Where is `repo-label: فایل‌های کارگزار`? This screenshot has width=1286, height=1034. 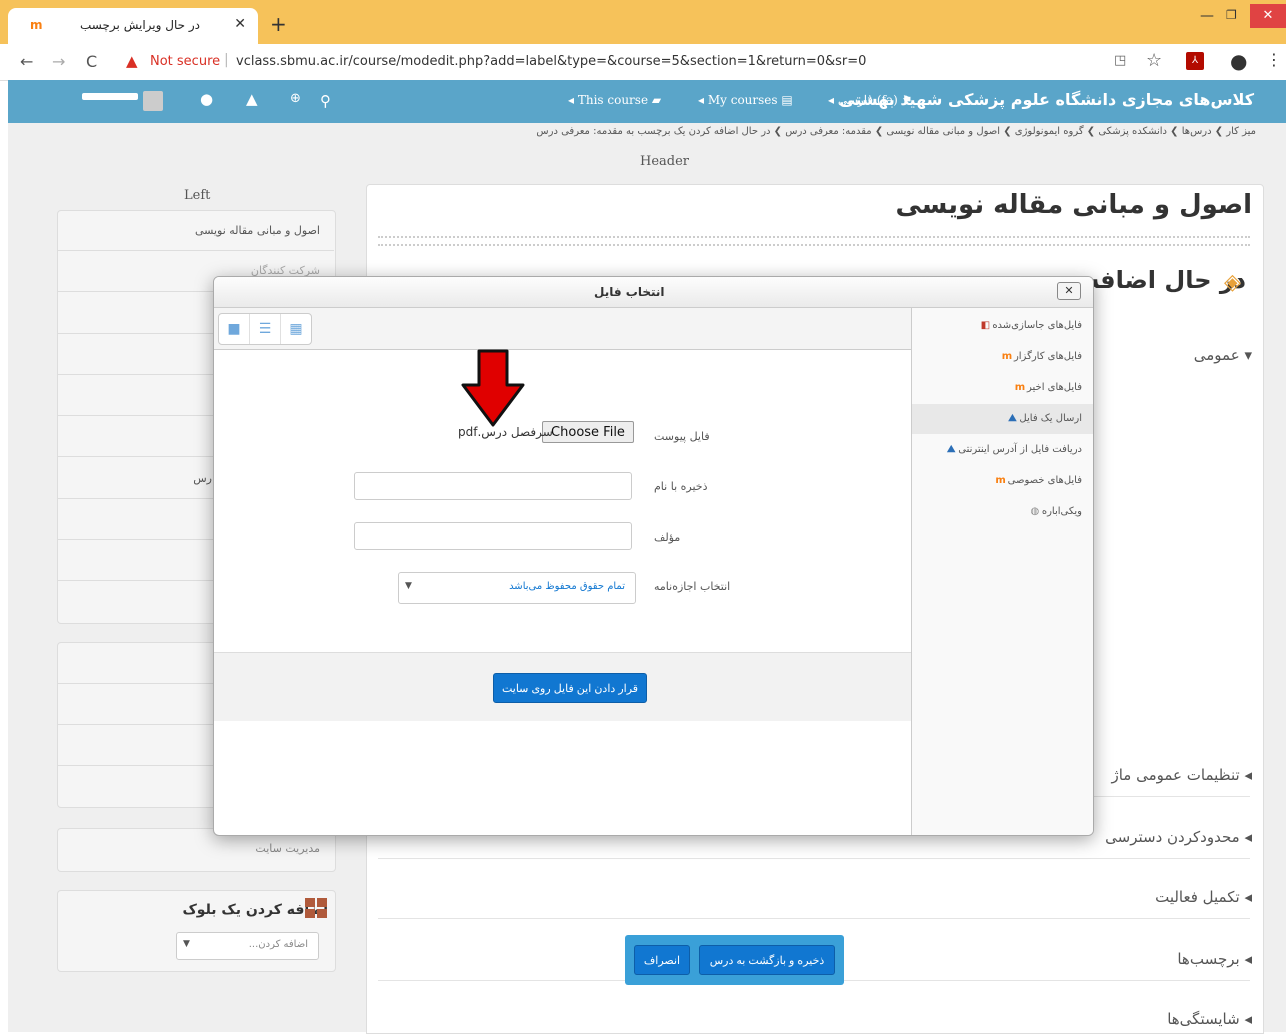 repo-label: فایل‌های کارگزار is located at coordinates (1047, 356).